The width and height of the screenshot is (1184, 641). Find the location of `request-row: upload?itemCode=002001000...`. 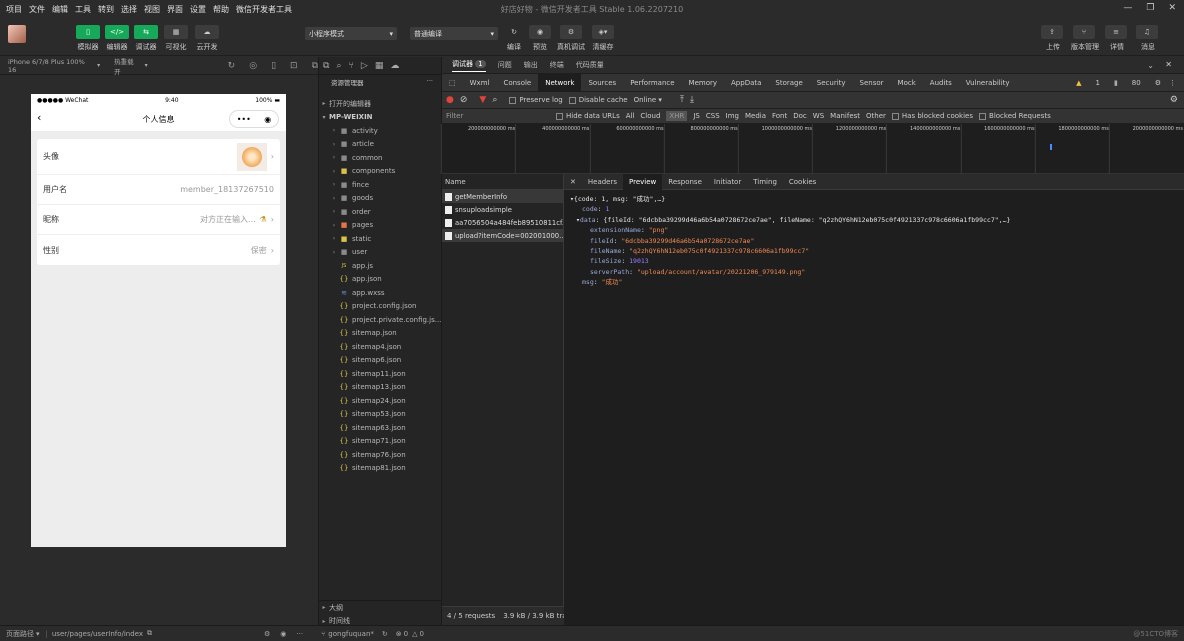

request-row: upload?itemCode=002001000... is located at coordinates (502, 235).